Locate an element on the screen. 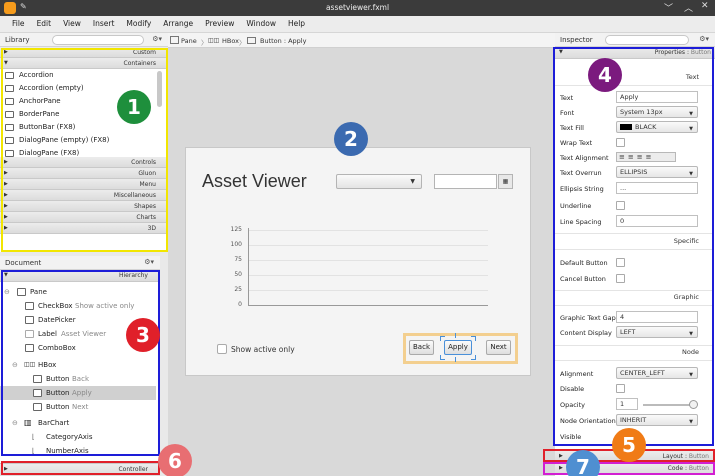 The height and width of the screenshot is (476, 715). opacity-slider-thumb is located at coordinates (693, 404).